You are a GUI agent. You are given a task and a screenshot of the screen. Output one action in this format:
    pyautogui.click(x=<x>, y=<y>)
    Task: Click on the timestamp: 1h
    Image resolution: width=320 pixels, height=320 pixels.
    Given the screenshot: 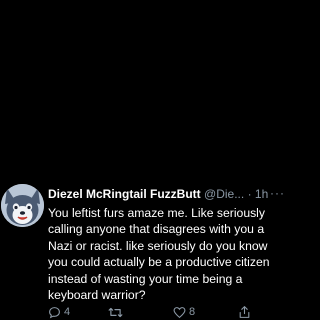 What is the action you would take?
    pyautogui.click(x=261, y=194)
    